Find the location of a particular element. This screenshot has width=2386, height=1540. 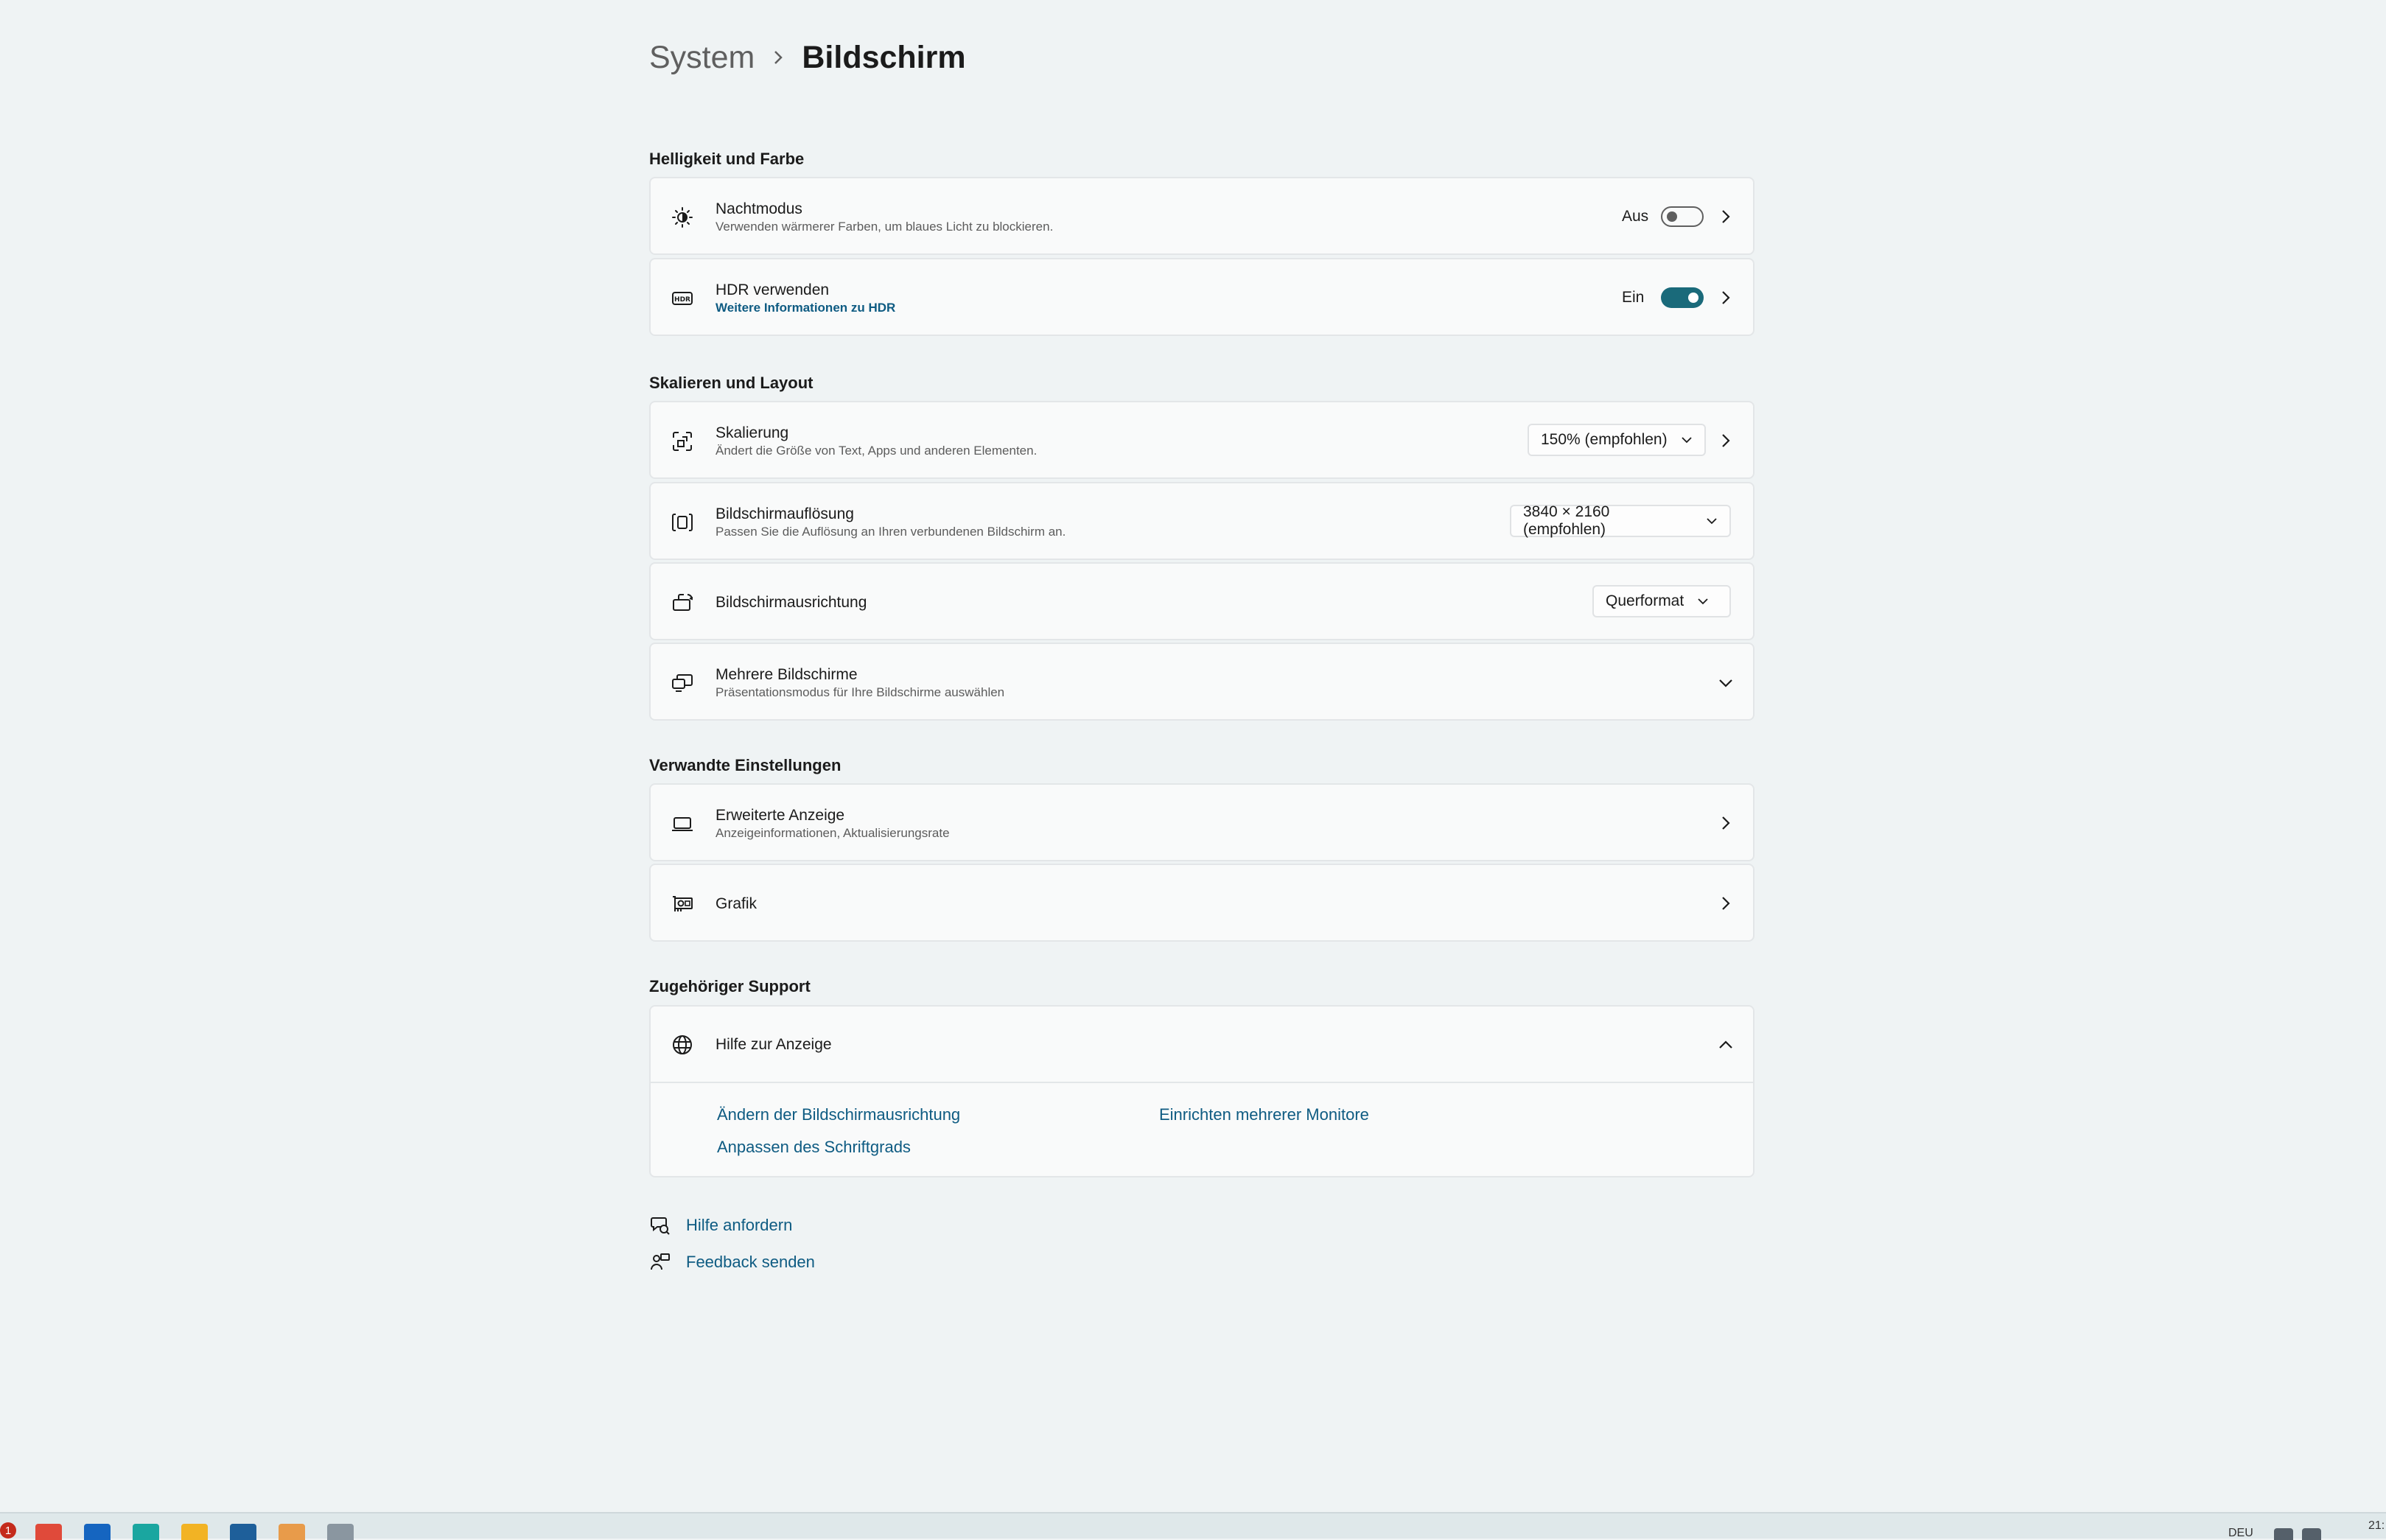

help-link-font-size: Anpassen des Schriftgrads is located at coordinates (814, 1147).